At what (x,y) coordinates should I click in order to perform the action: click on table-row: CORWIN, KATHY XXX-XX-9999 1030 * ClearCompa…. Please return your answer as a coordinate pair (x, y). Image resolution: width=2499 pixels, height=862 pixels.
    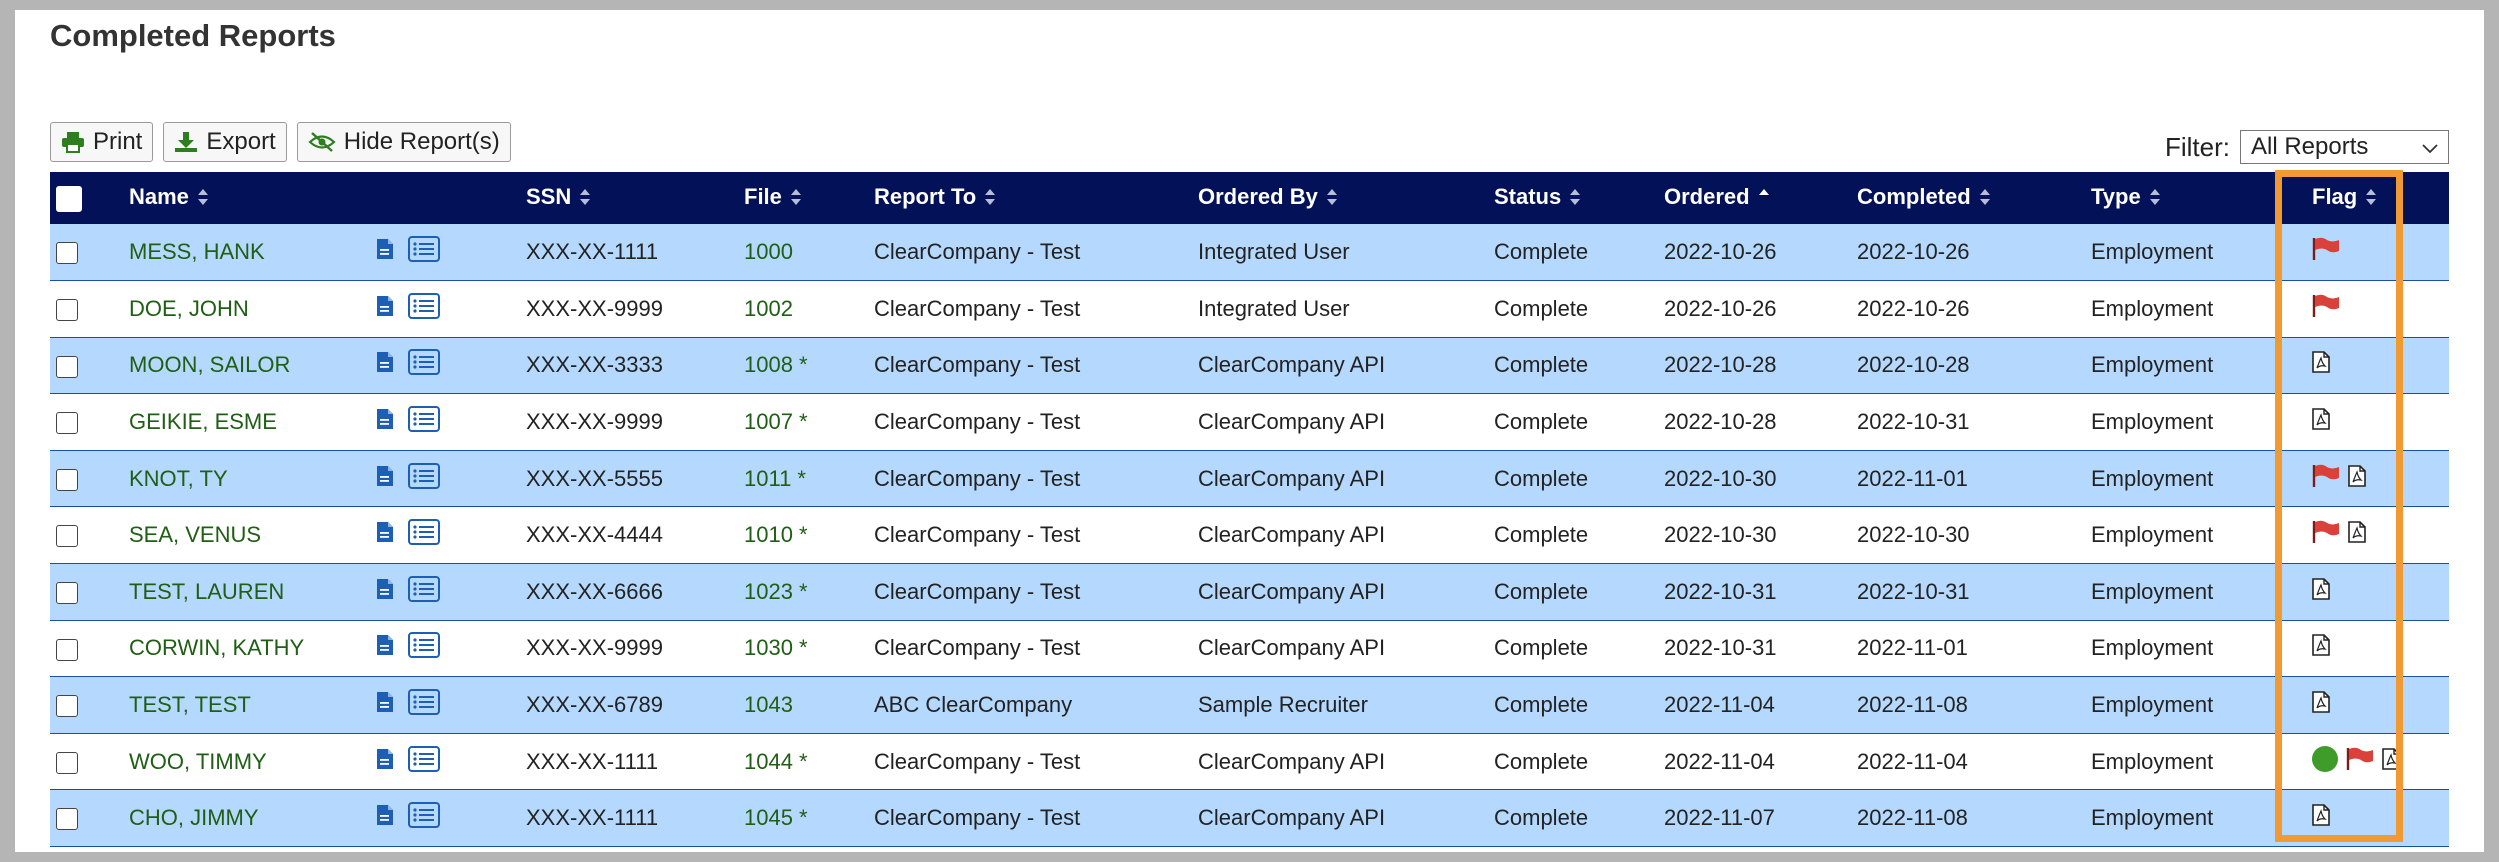
    Looking at the image, I should click on (1249, 649).